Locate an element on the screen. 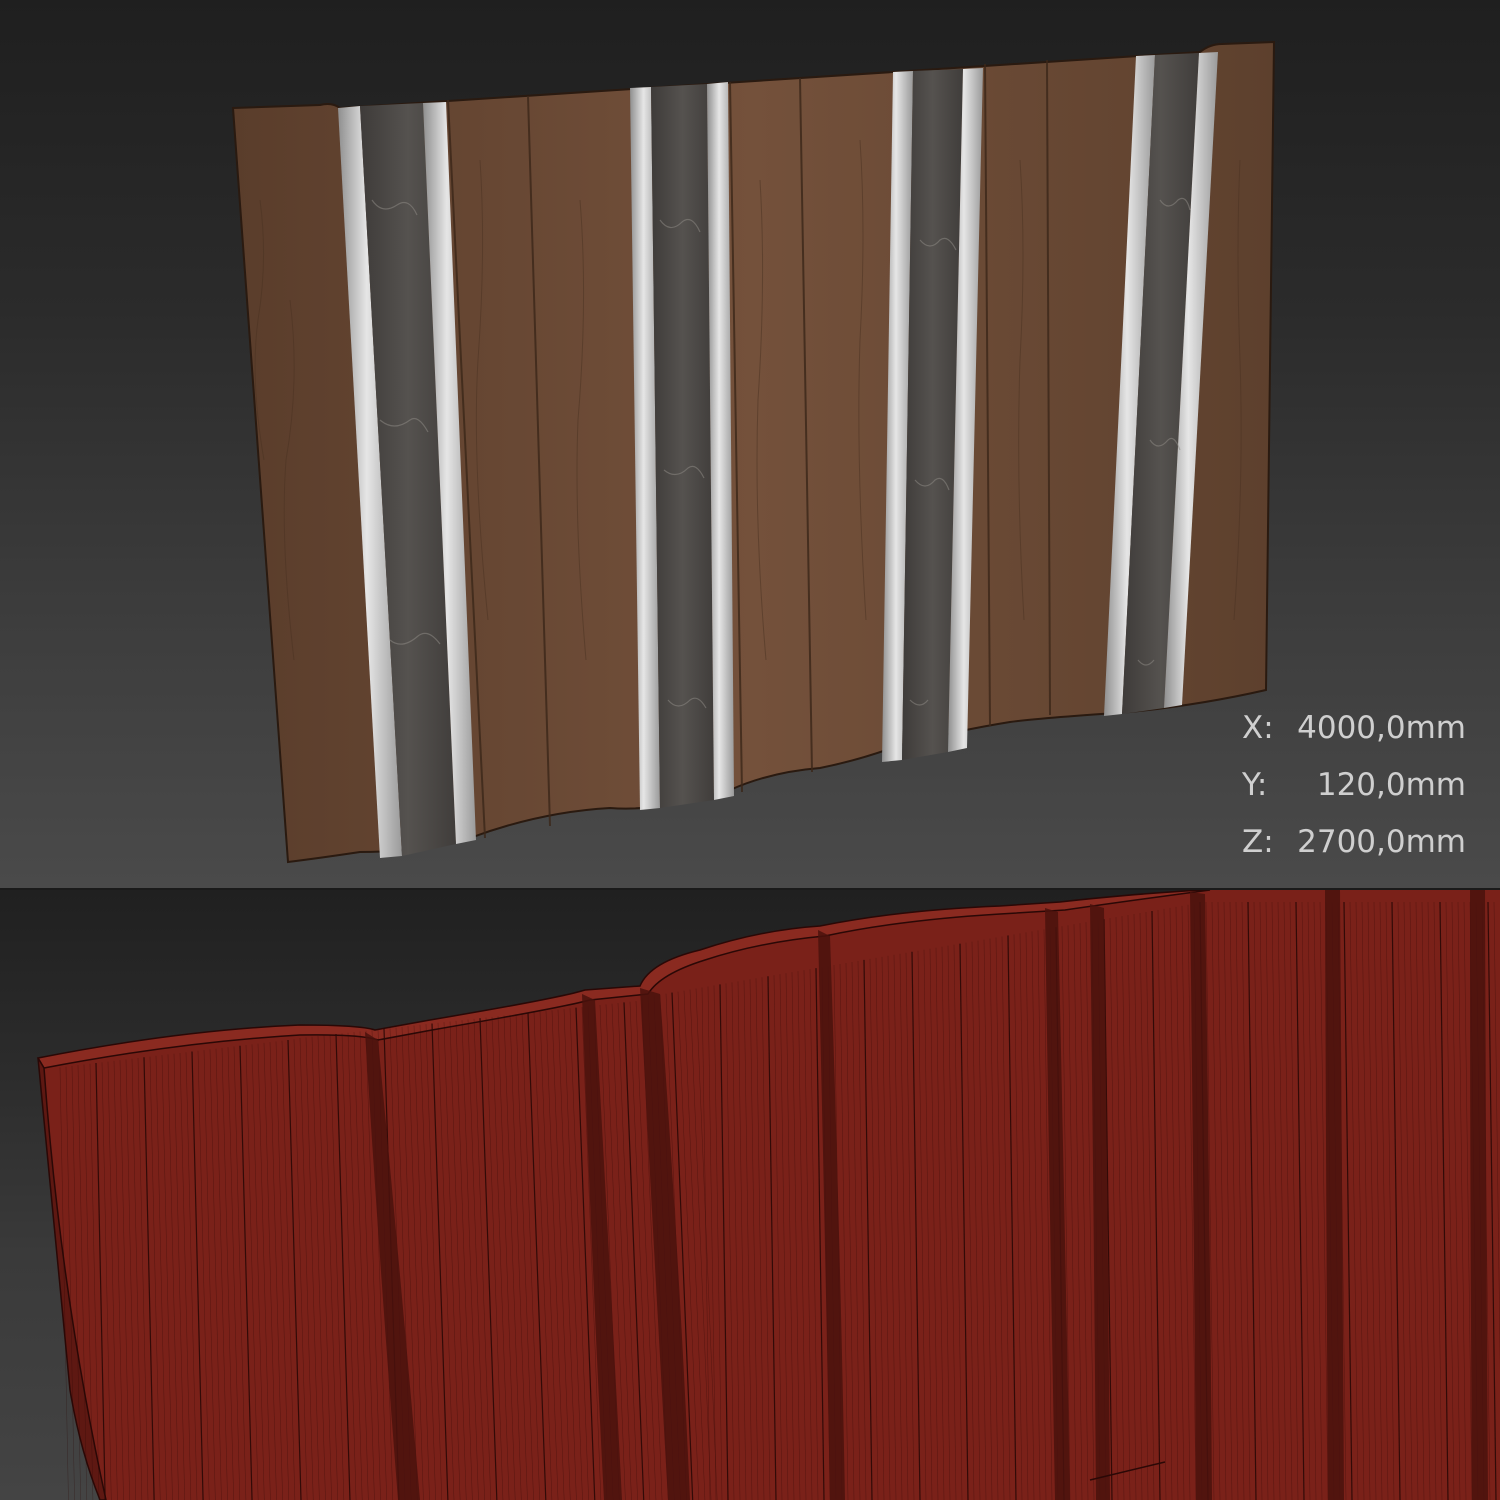 This screenshot has width=1500, height=1500. dimension-y-value: 120,0mm is located at coordinates (1391, 785).